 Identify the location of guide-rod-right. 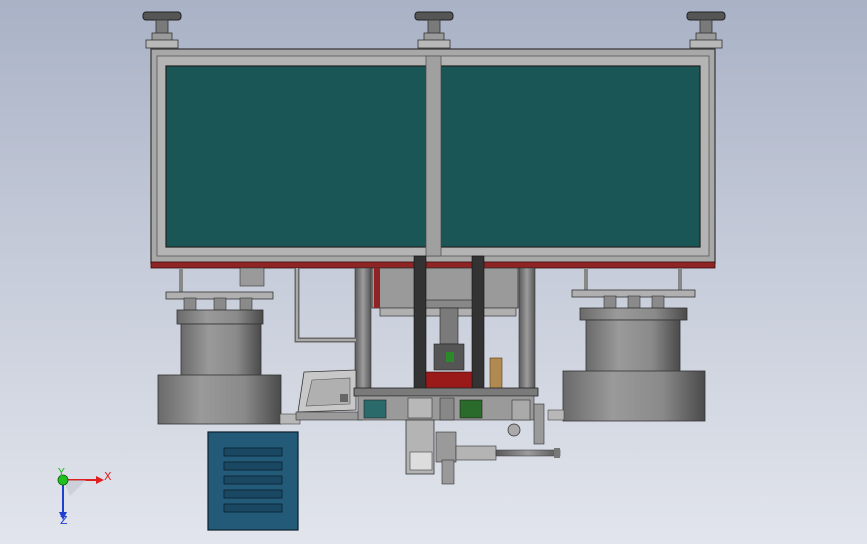
(527, 331).